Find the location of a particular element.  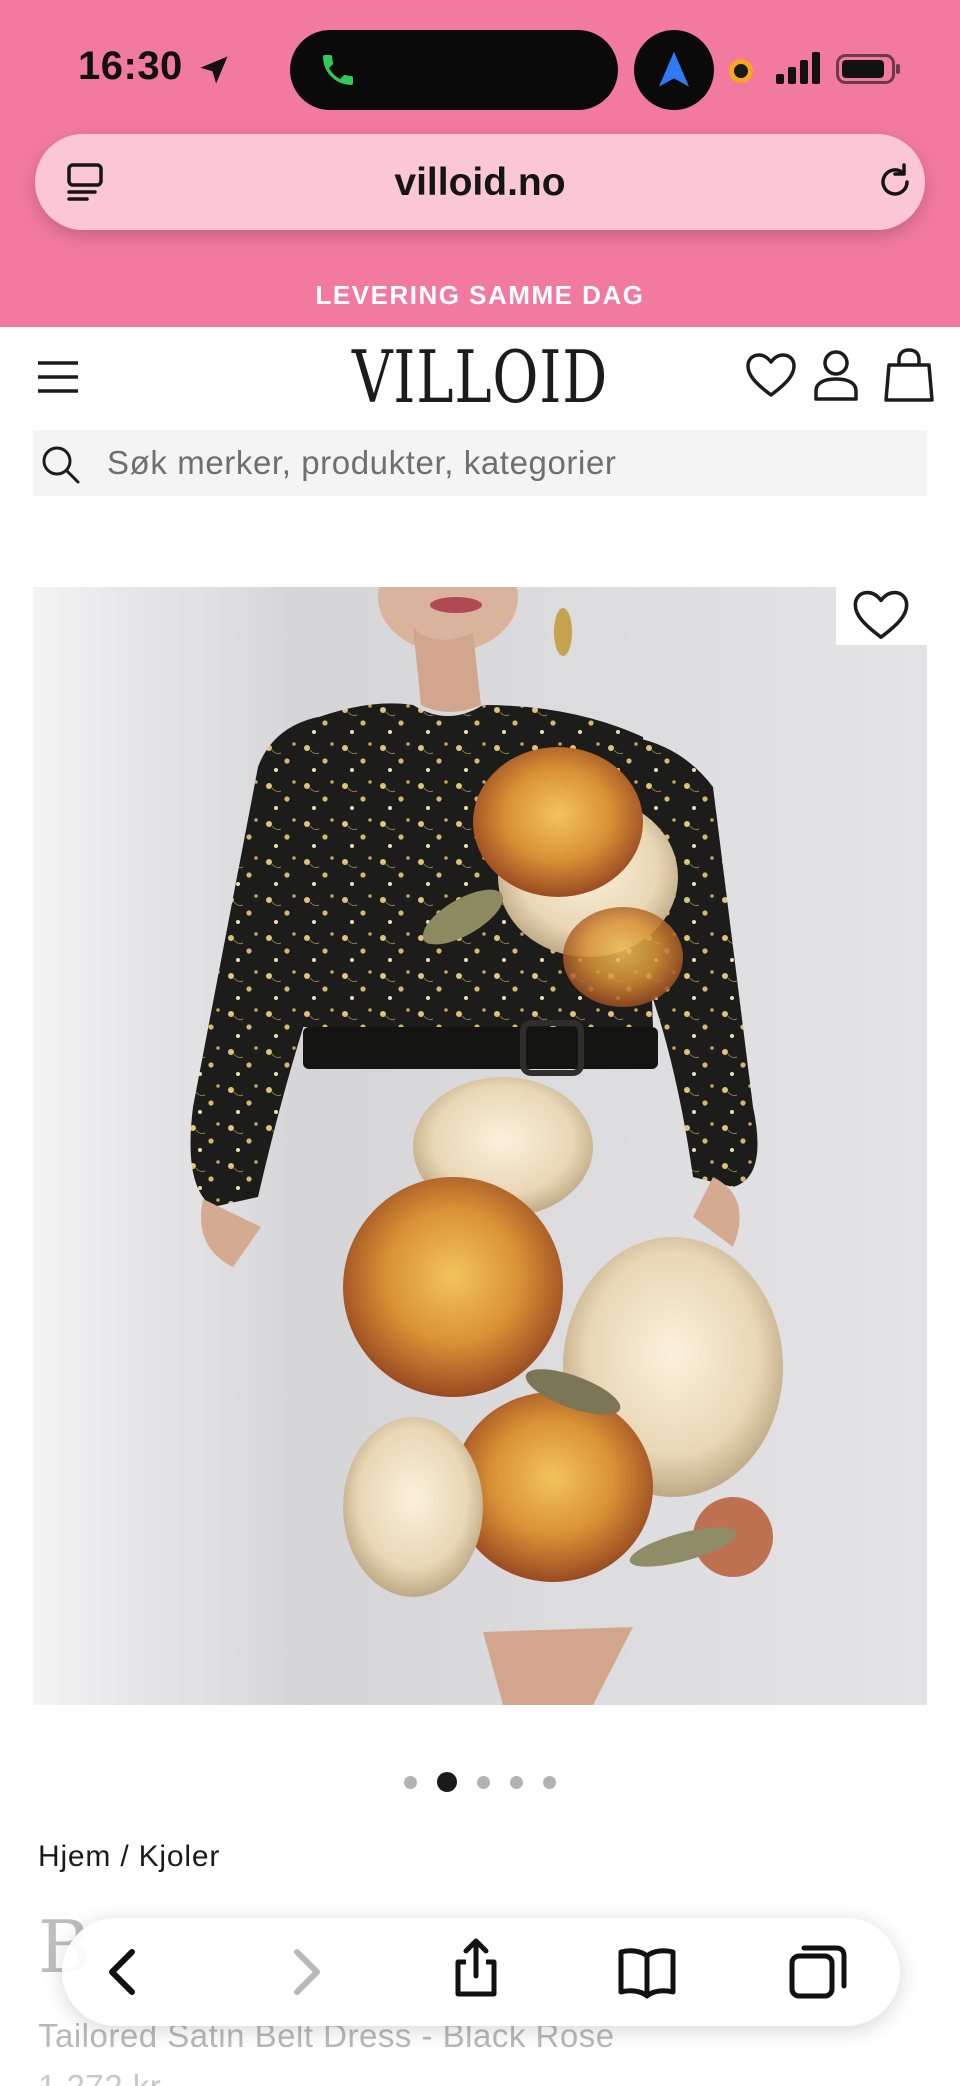

search-icon is located at coordinates (61, 465).